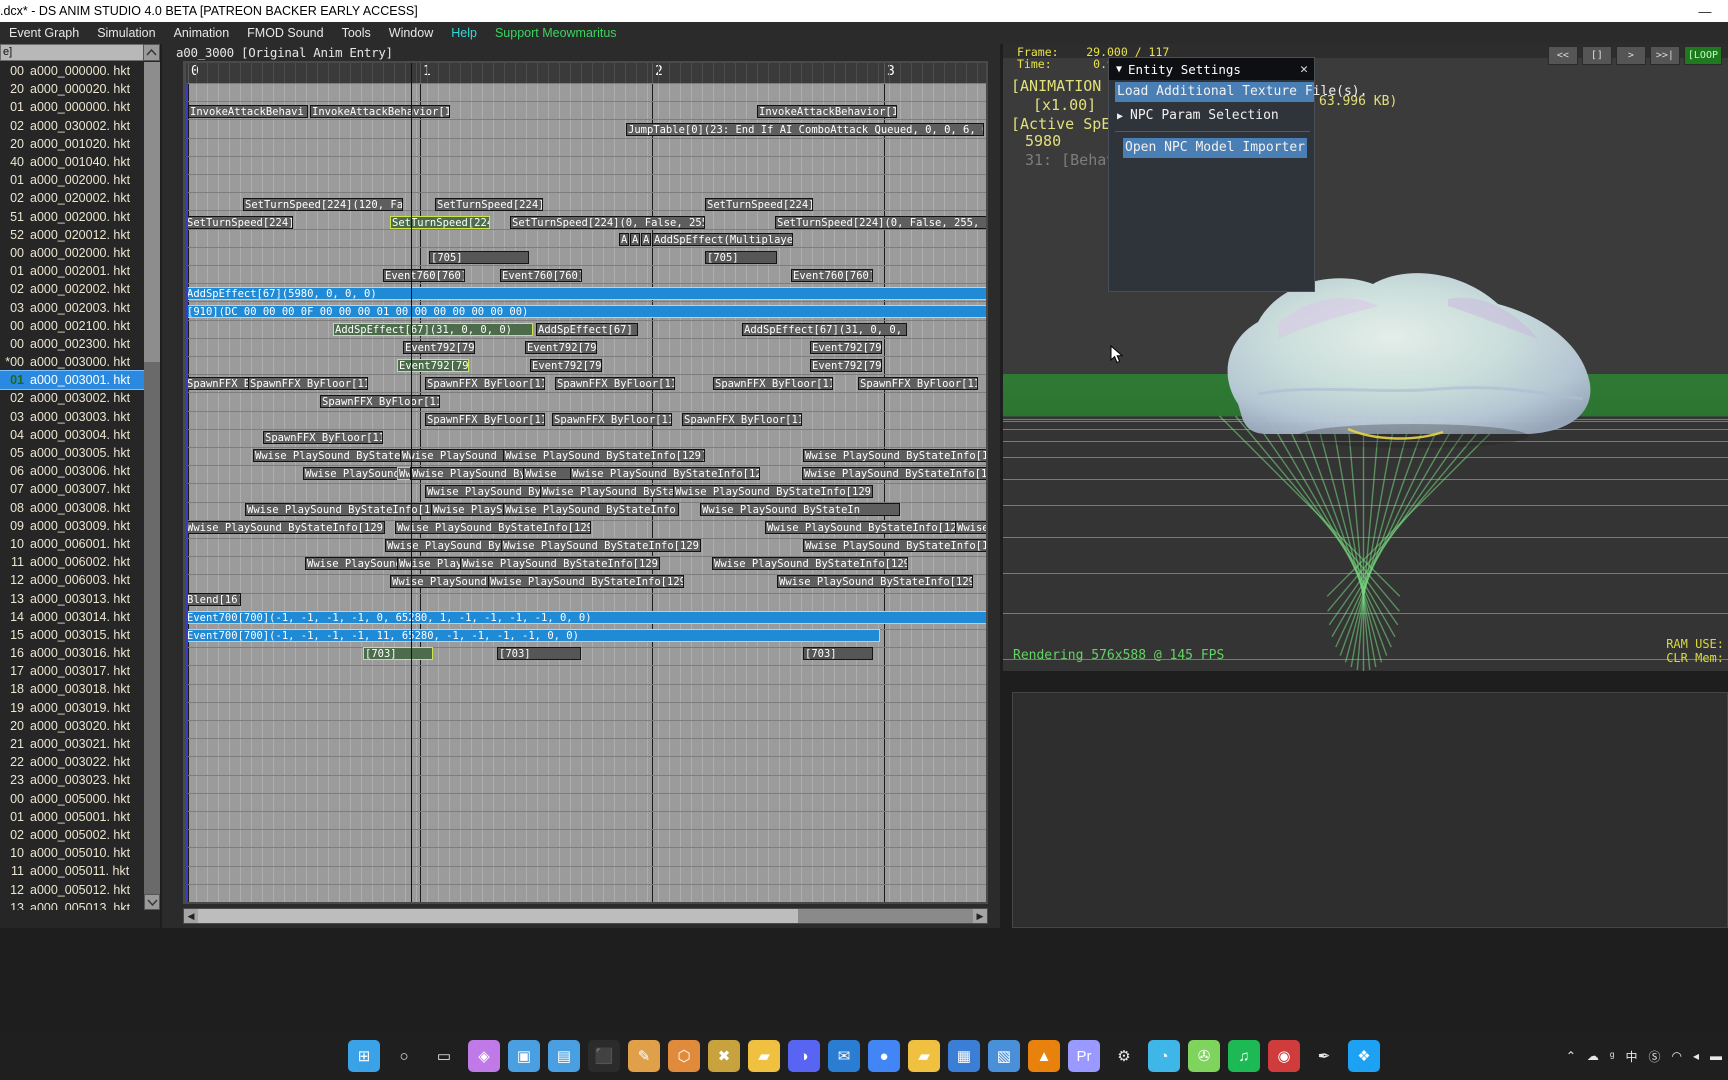 Image resolution: width=1728 pixels, height=1080 pixels. What do you see at coordinates (72, 508) in the screenshot?
I see `list-item: 08 a000_003008. hkt` at bounding box center [72, 508].